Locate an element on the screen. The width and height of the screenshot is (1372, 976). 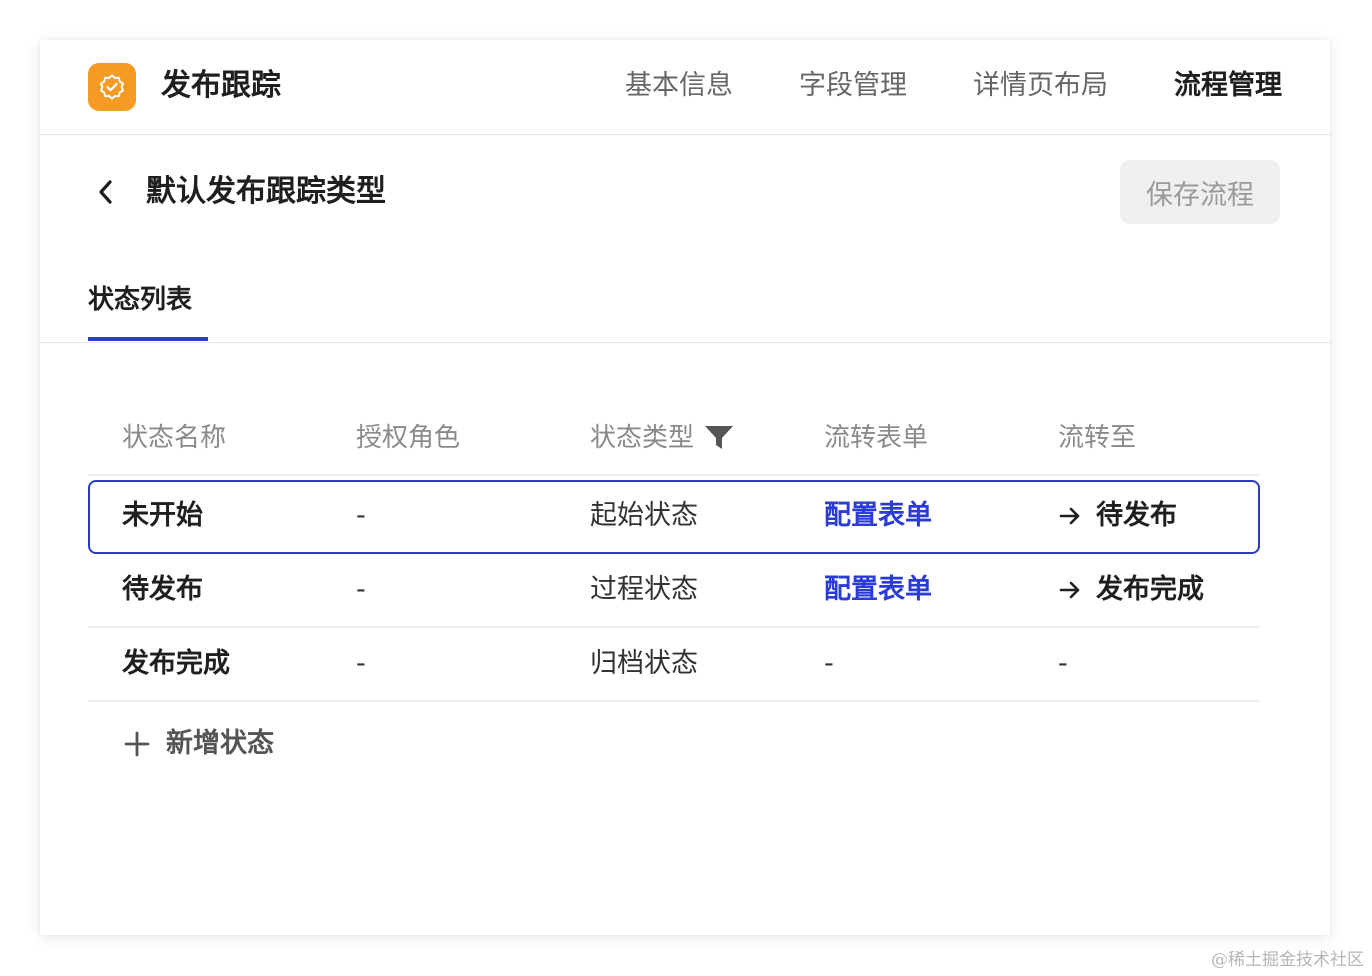
transition-target: 待发布 is located at coordinates (1117, 516).